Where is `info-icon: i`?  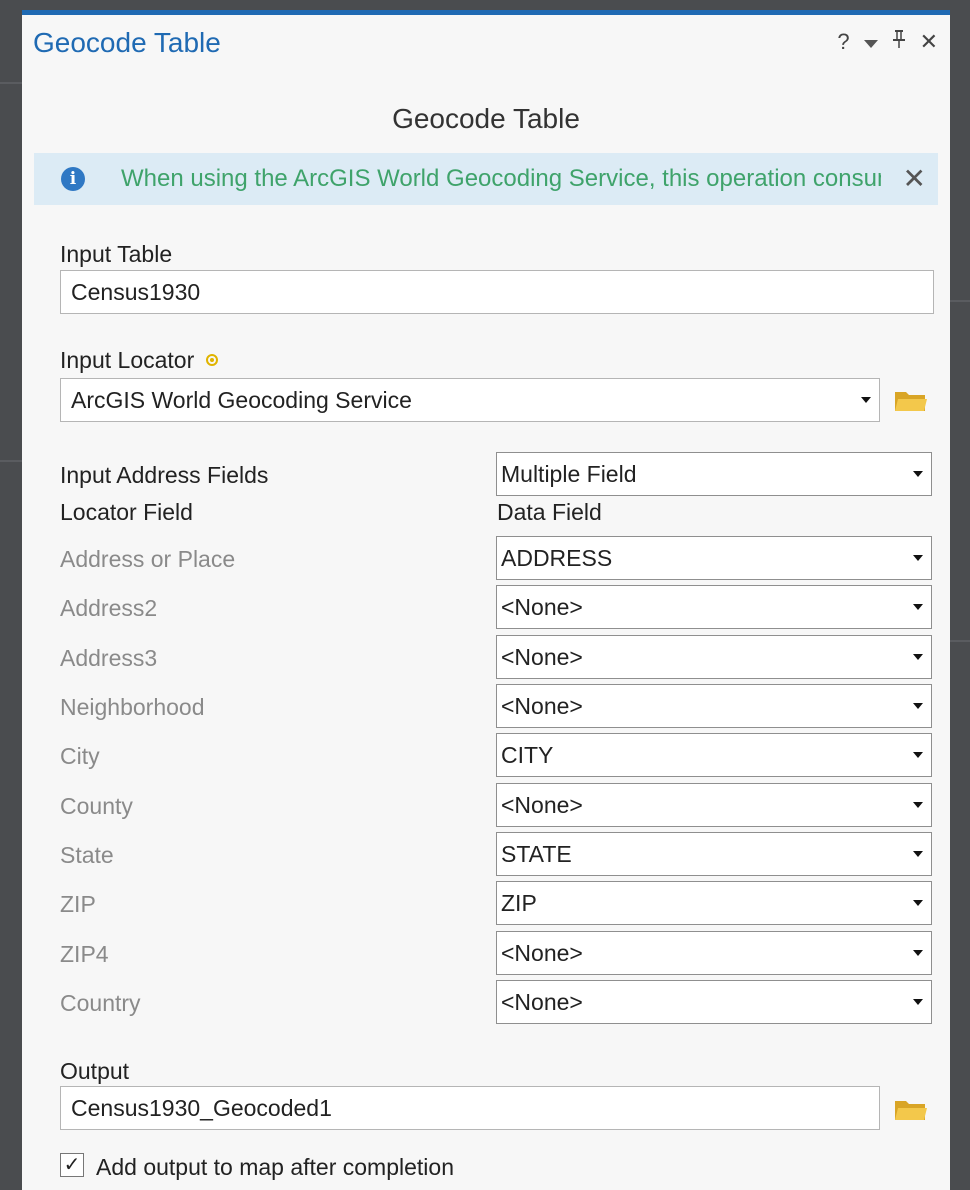 info-icon: i is located at coordinates (73, 179).